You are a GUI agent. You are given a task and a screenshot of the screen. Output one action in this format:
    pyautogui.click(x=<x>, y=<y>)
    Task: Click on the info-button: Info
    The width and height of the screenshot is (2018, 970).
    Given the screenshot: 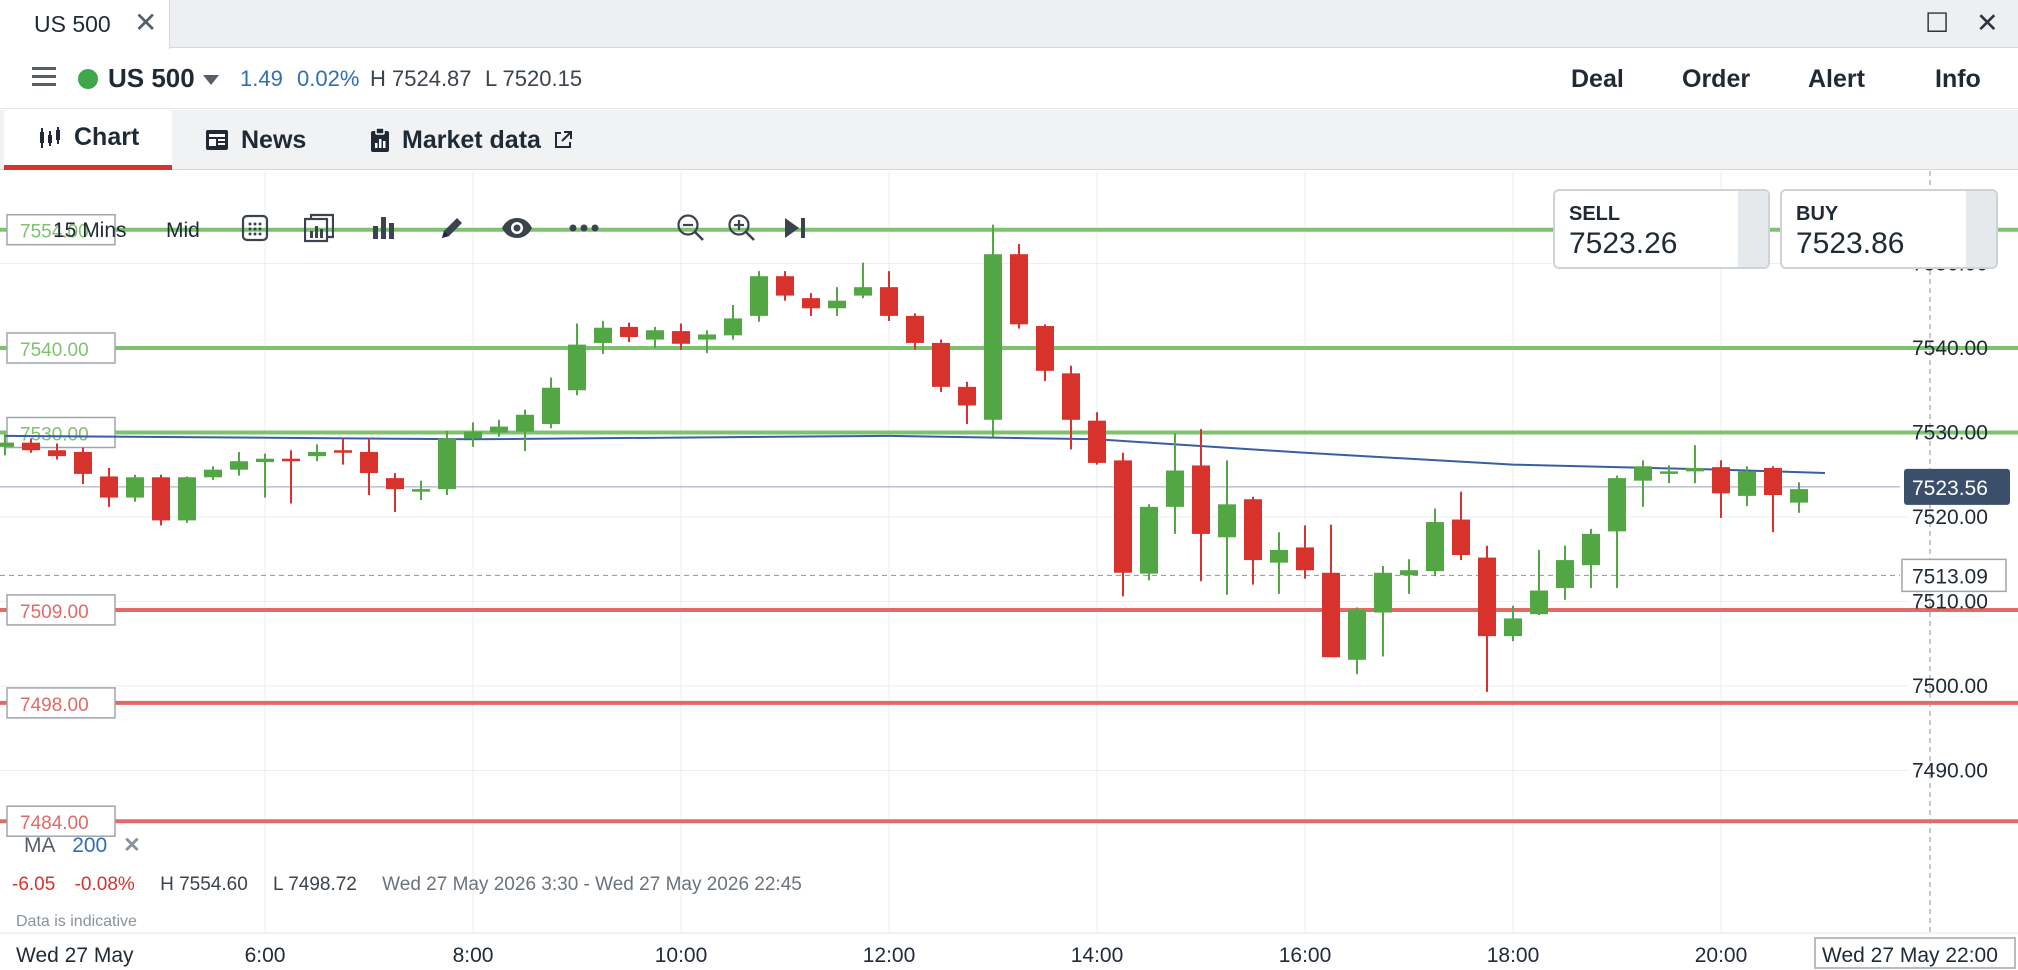 What is the action you would take?
    pyautogui.click(x=1958, y=79)
    